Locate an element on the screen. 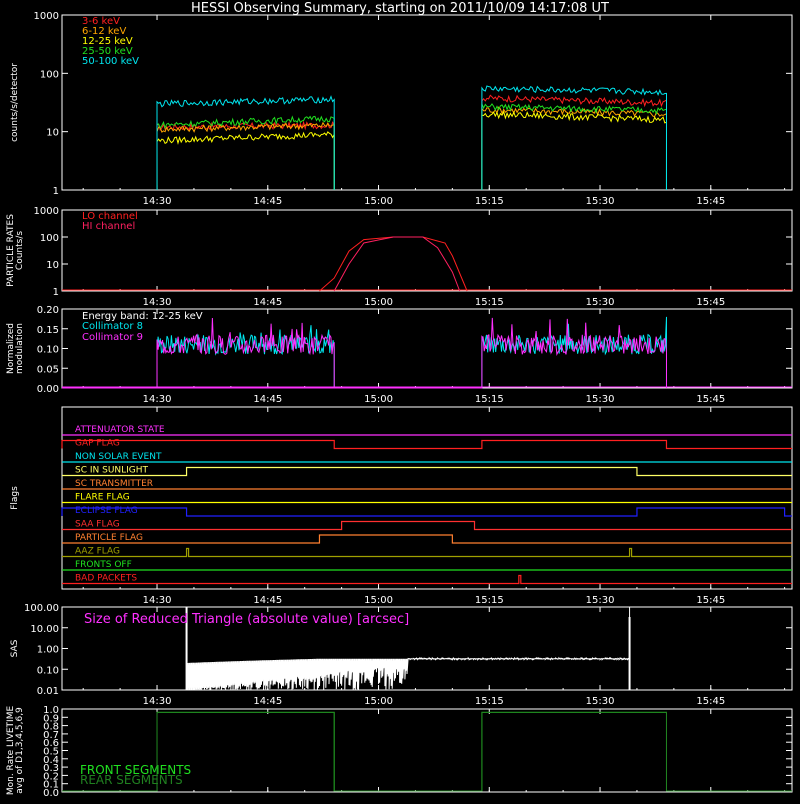 Image resolution: width=800 pixels, height=804 pixels. series-line-LO-channel is located at coordinates (393, 264).